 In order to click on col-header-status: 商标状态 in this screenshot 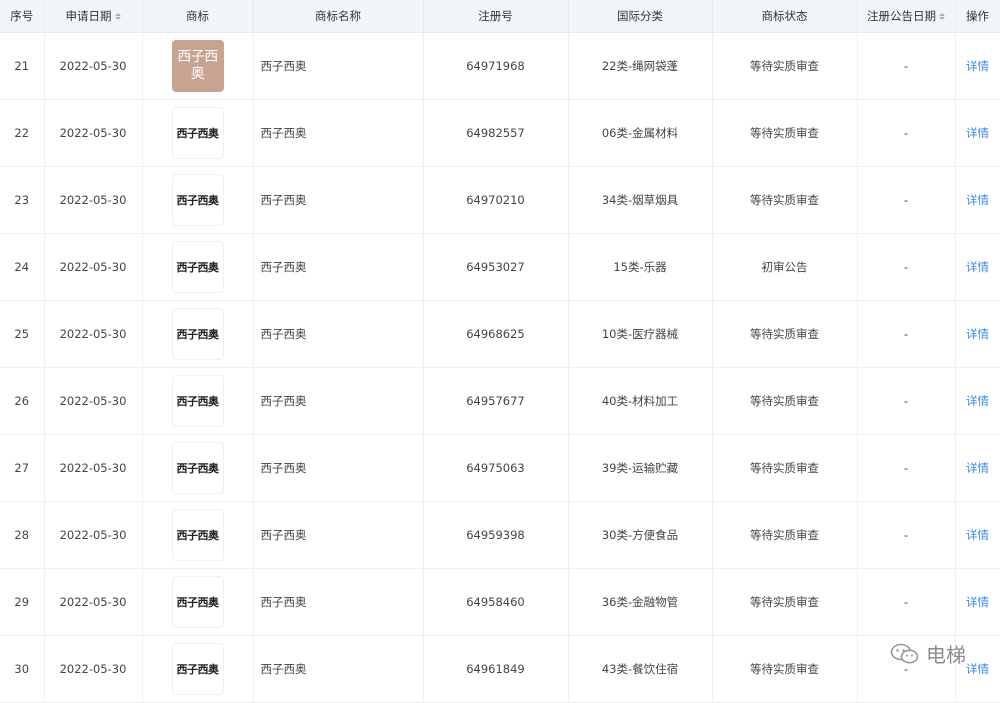, I will do `click(785, 16)`.